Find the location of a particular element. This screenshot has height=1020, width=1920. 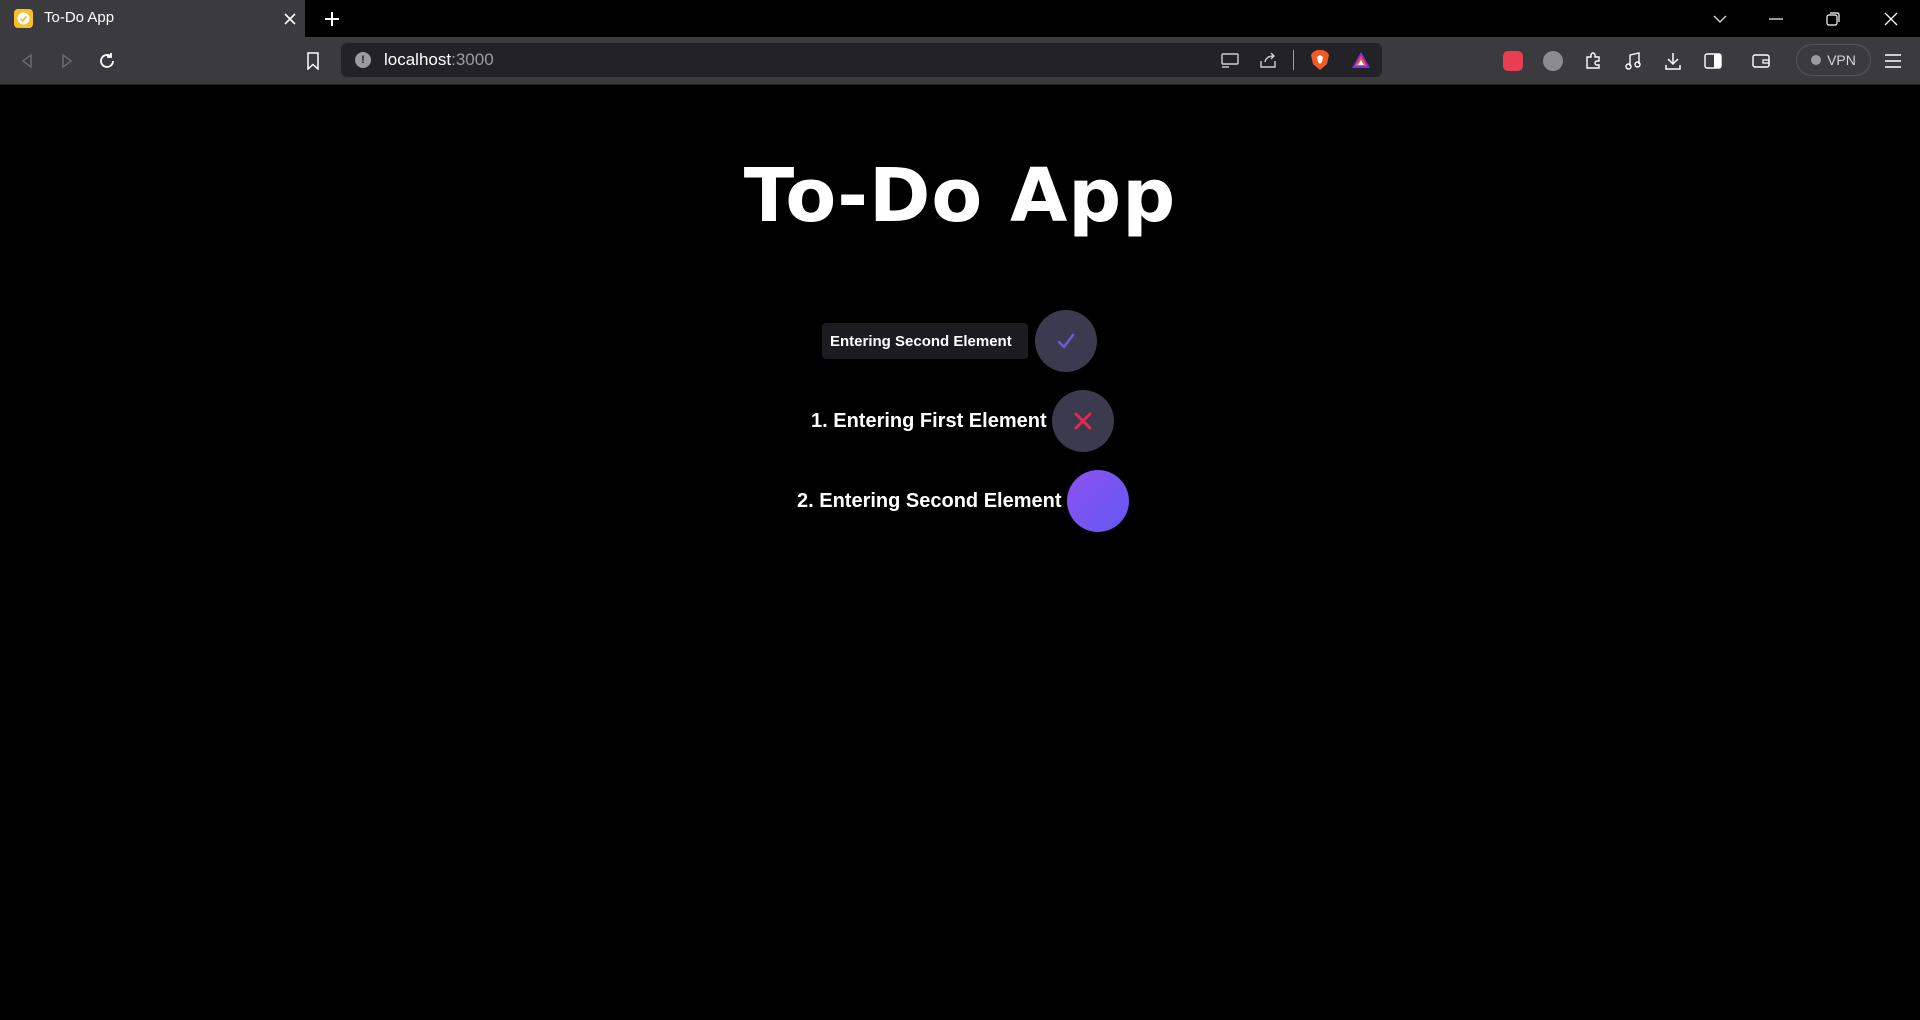

extension-speed-icon is located at coordinates (1553, 61).